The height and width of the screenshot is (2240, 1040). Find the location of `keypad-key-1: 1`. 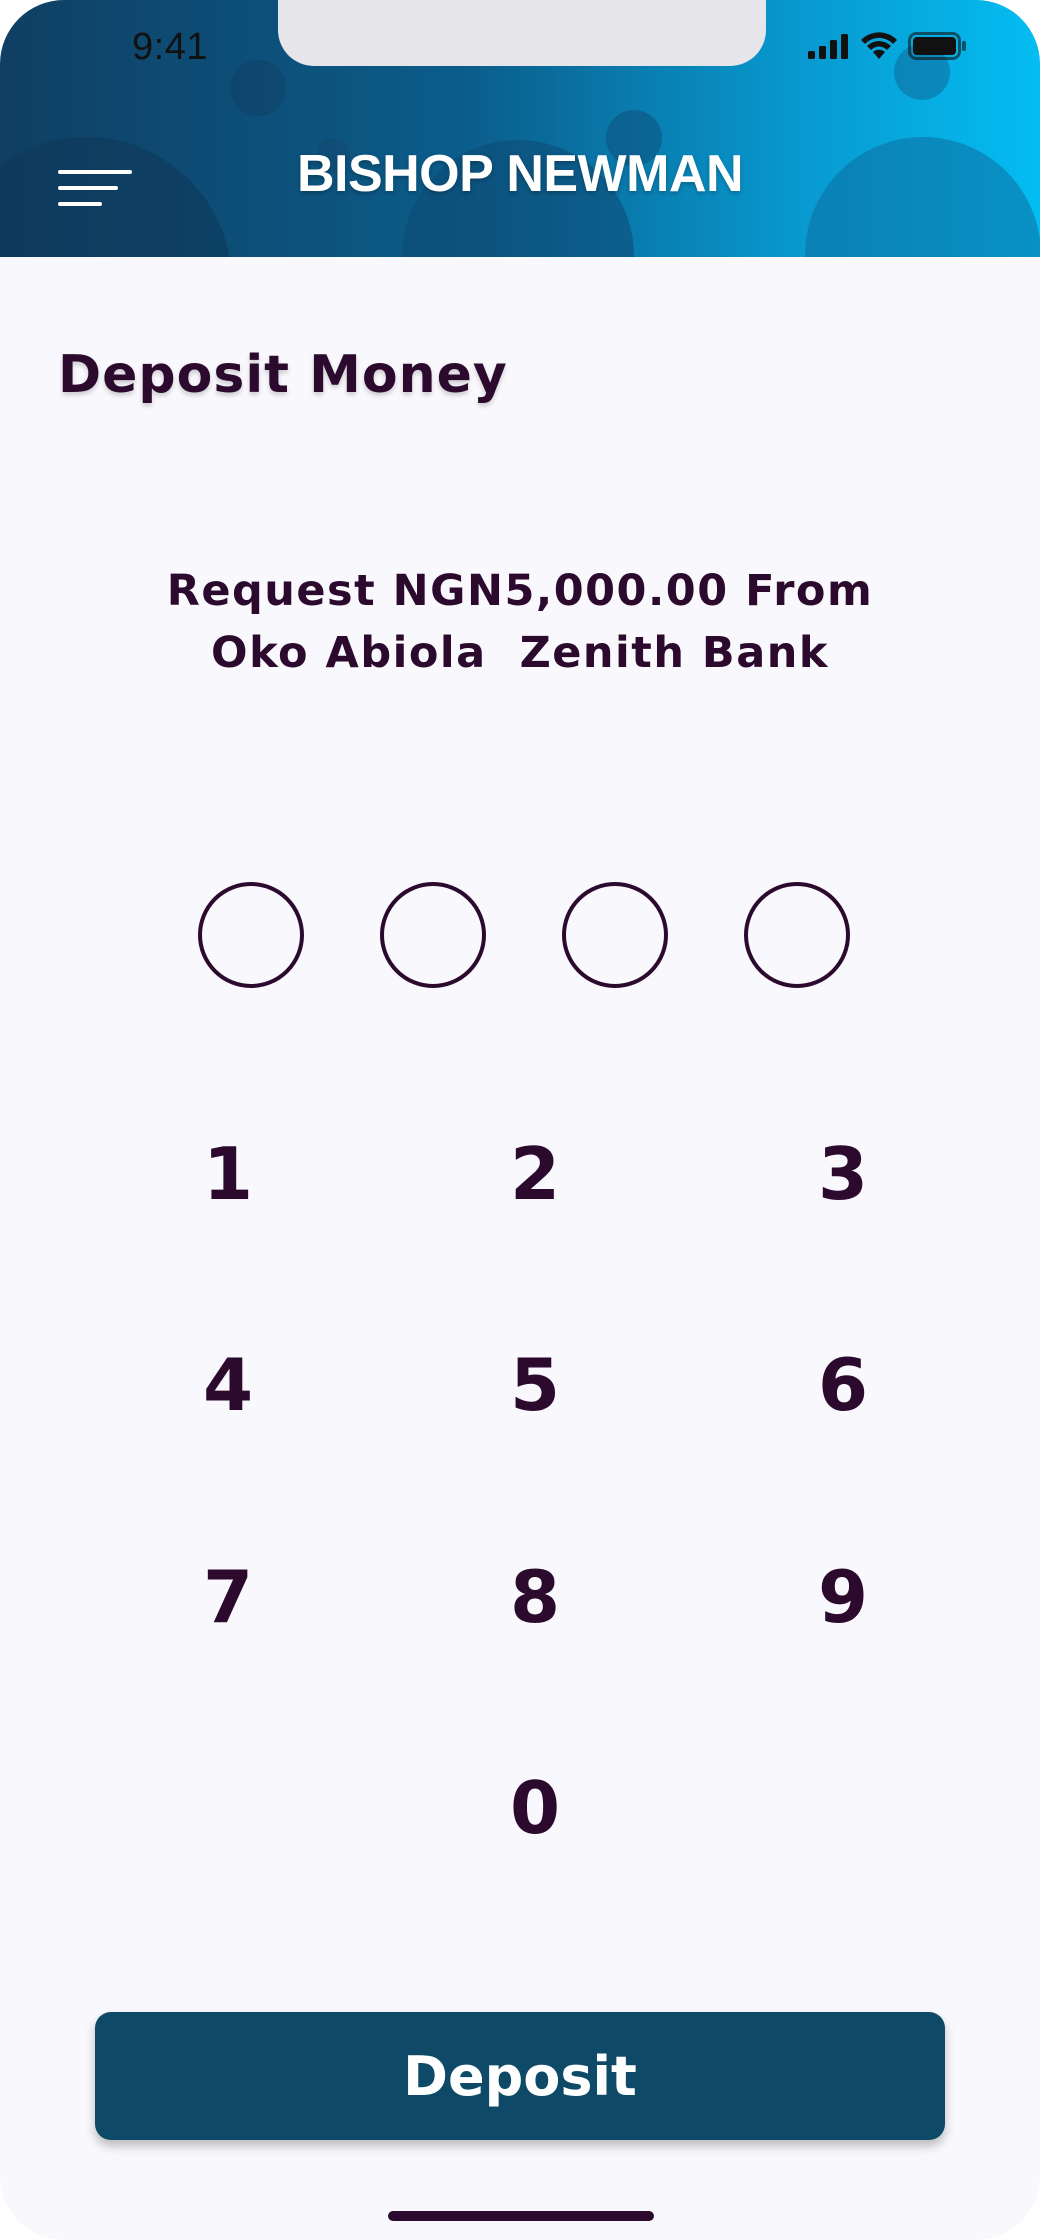

keypad-key-1: 1 is located at coordinates (228, 1174).